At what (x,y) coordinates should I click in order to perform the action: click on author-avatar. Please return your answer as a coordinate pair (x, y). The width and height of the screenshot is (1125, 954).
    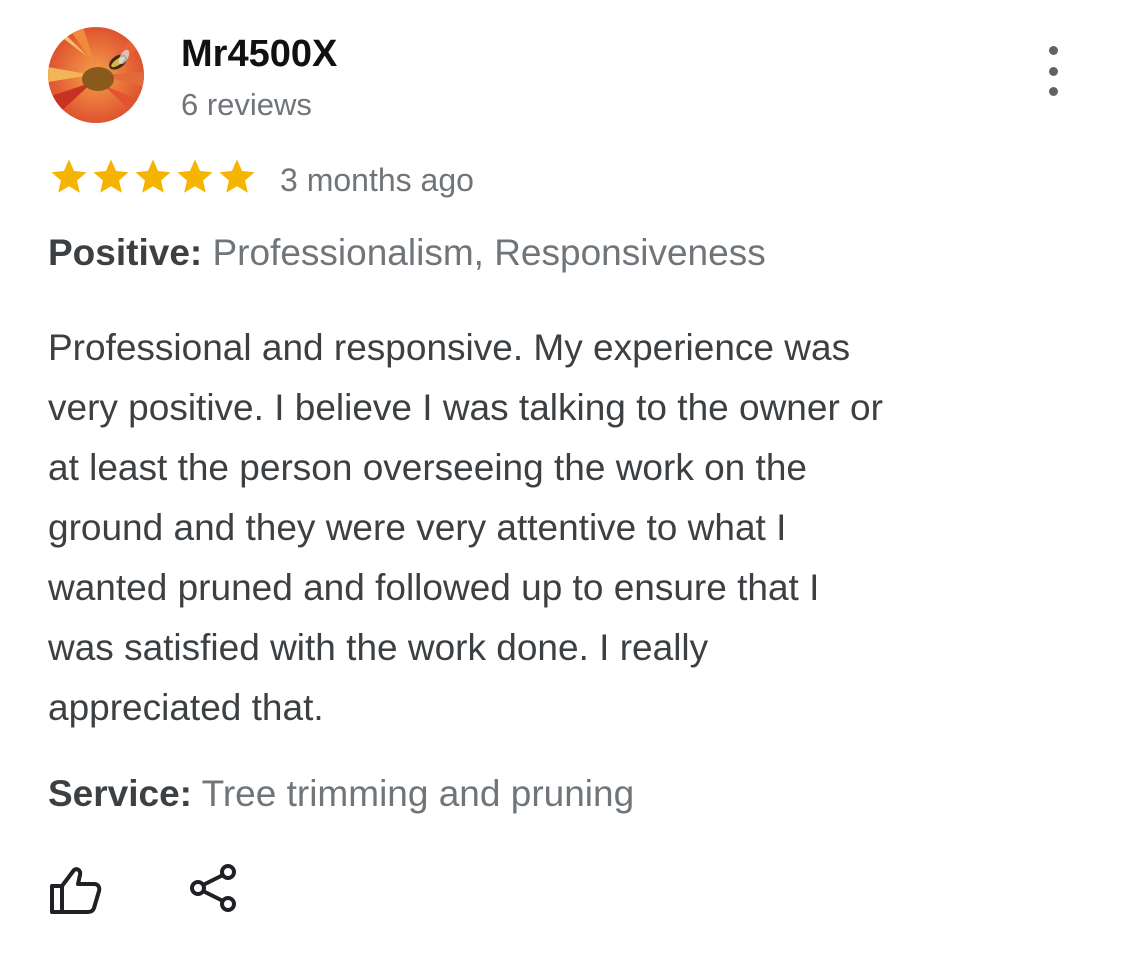
    Looking at the image, I should click on (96, 75).